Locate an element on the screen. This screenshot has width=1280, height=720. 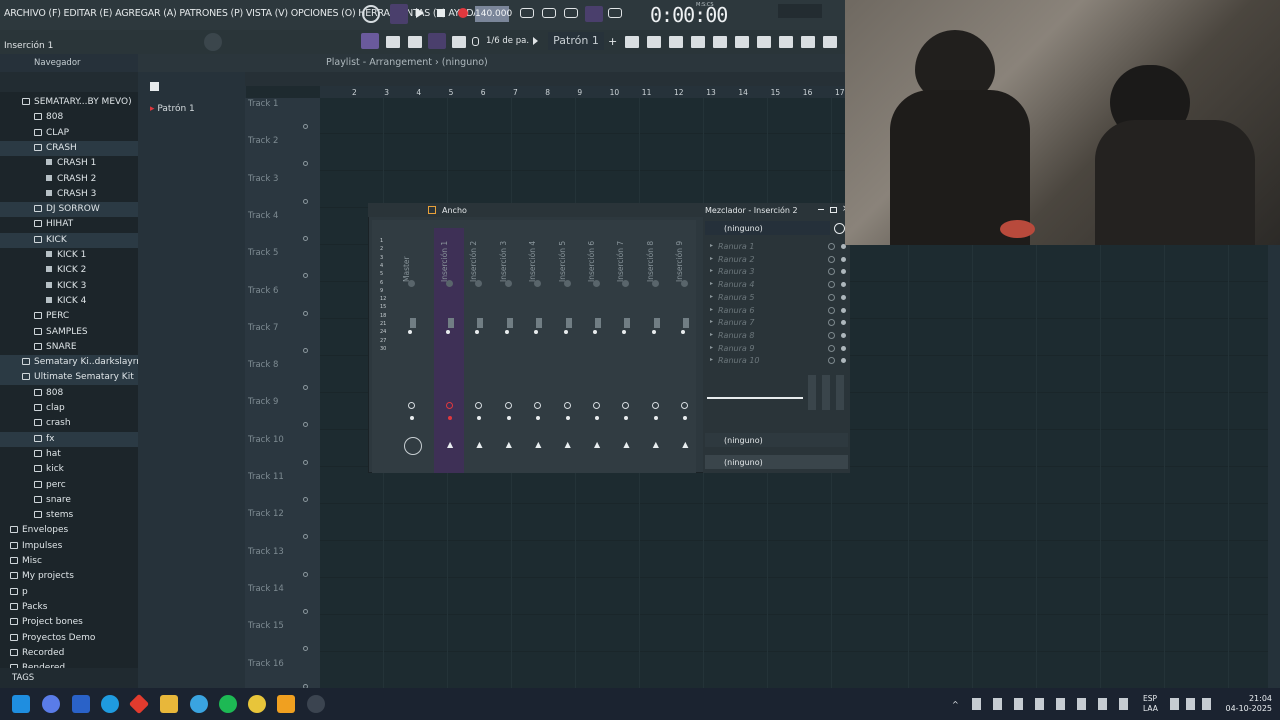
browser-item: Impulses is located at coordinates (69, 546).